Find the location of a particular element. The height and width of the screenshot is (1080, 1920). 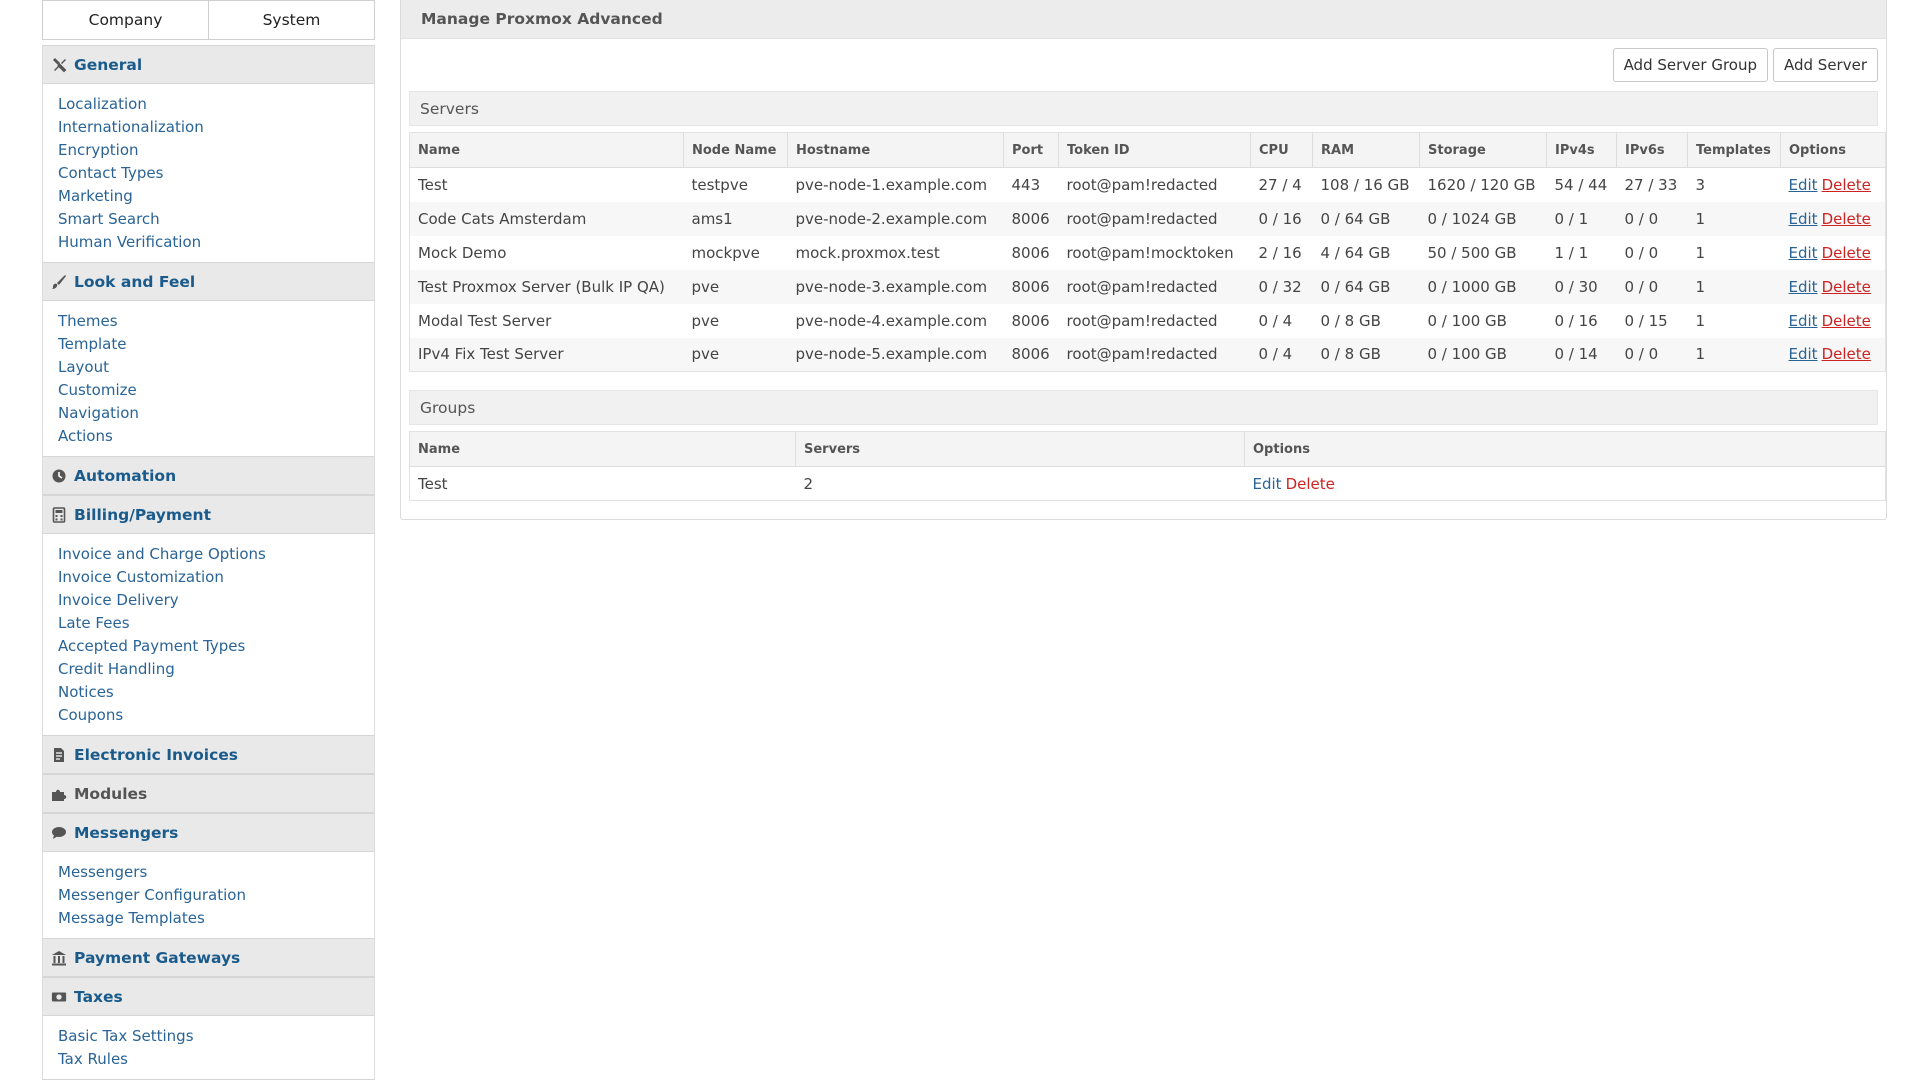

sidebar-item-actions: Actions is located at coordinates (216, 436).